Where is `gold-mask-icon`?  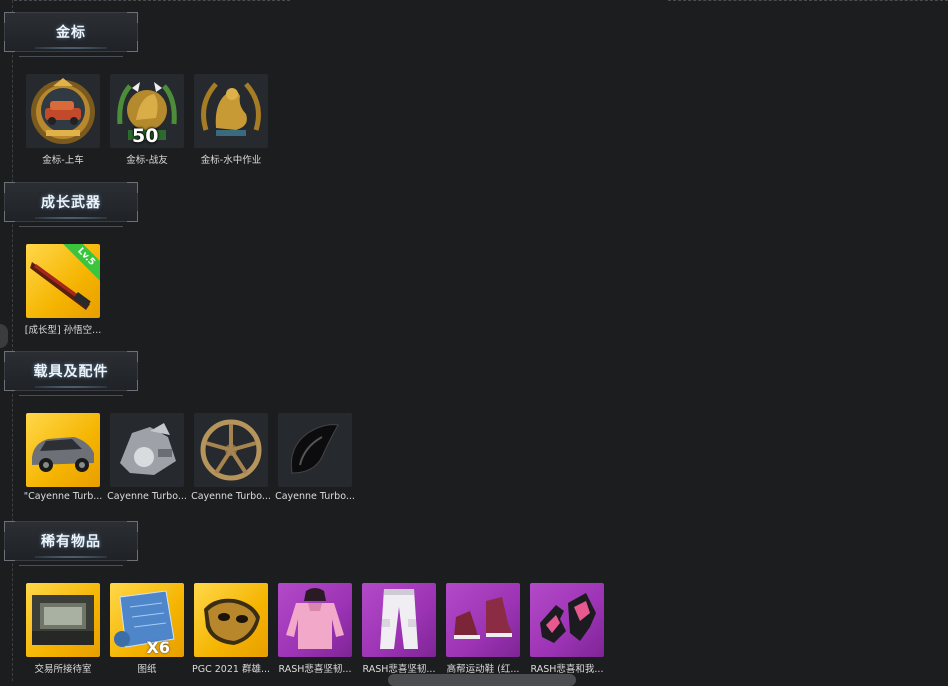 gold-mask-icon is located at coordinates (232, 621).